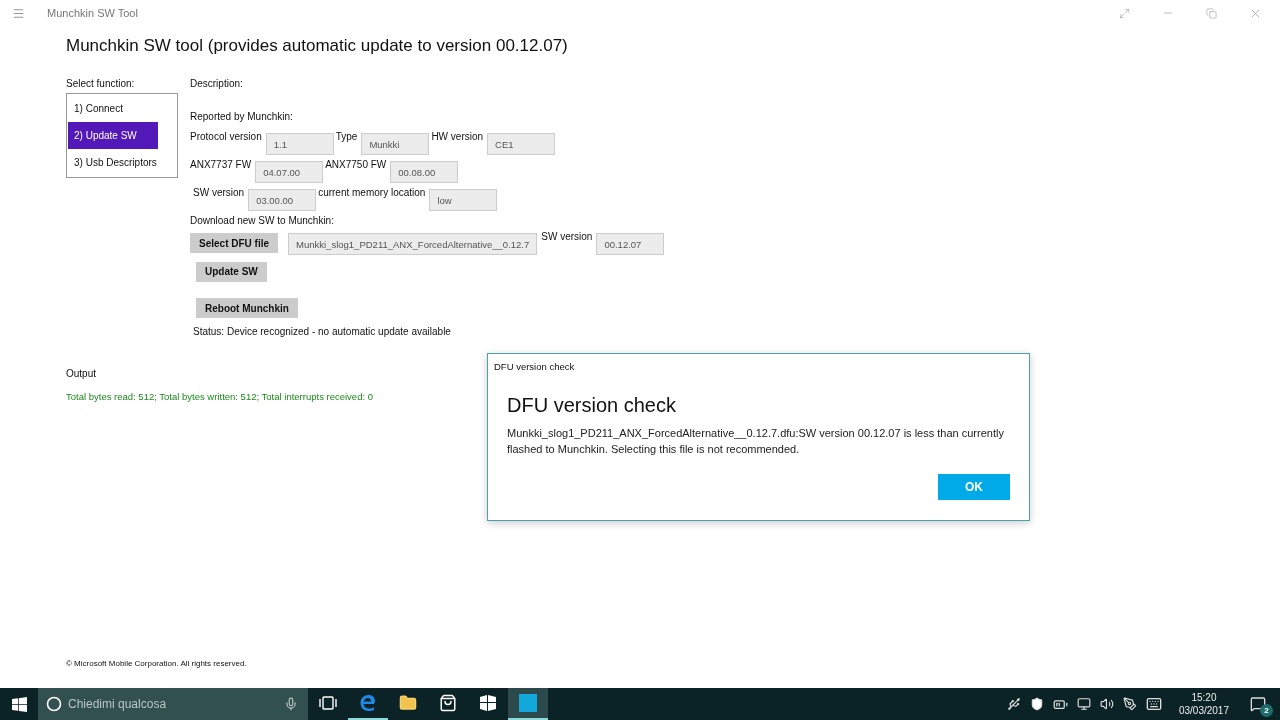  I want to click on dialog-caption: DFU version check, so click(535, 366).